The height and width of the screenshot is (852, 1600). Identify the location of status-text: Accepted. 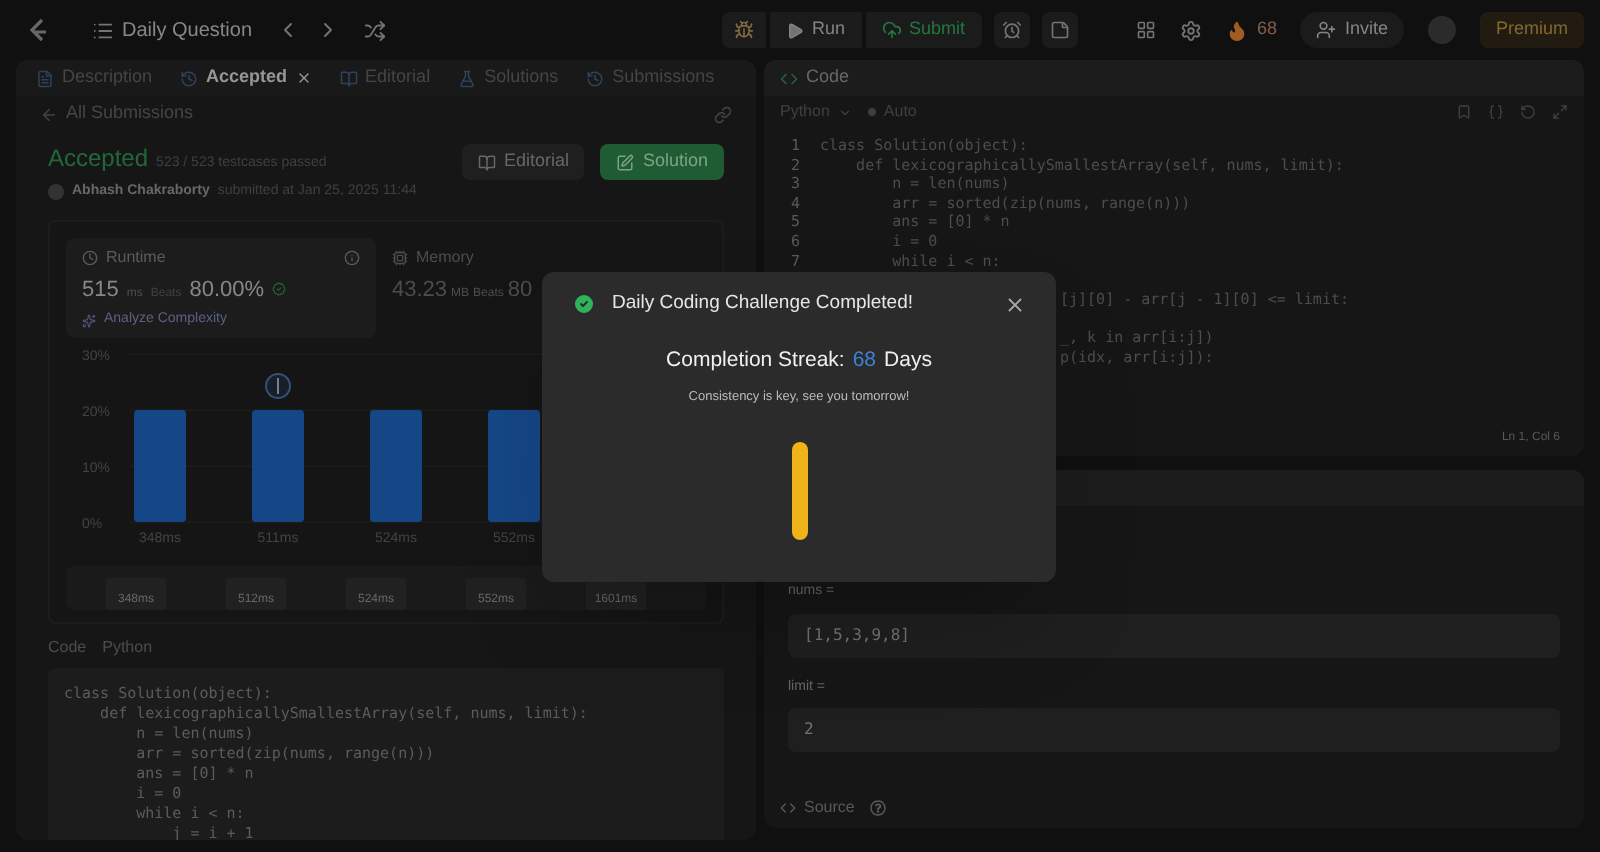
(98, 159).